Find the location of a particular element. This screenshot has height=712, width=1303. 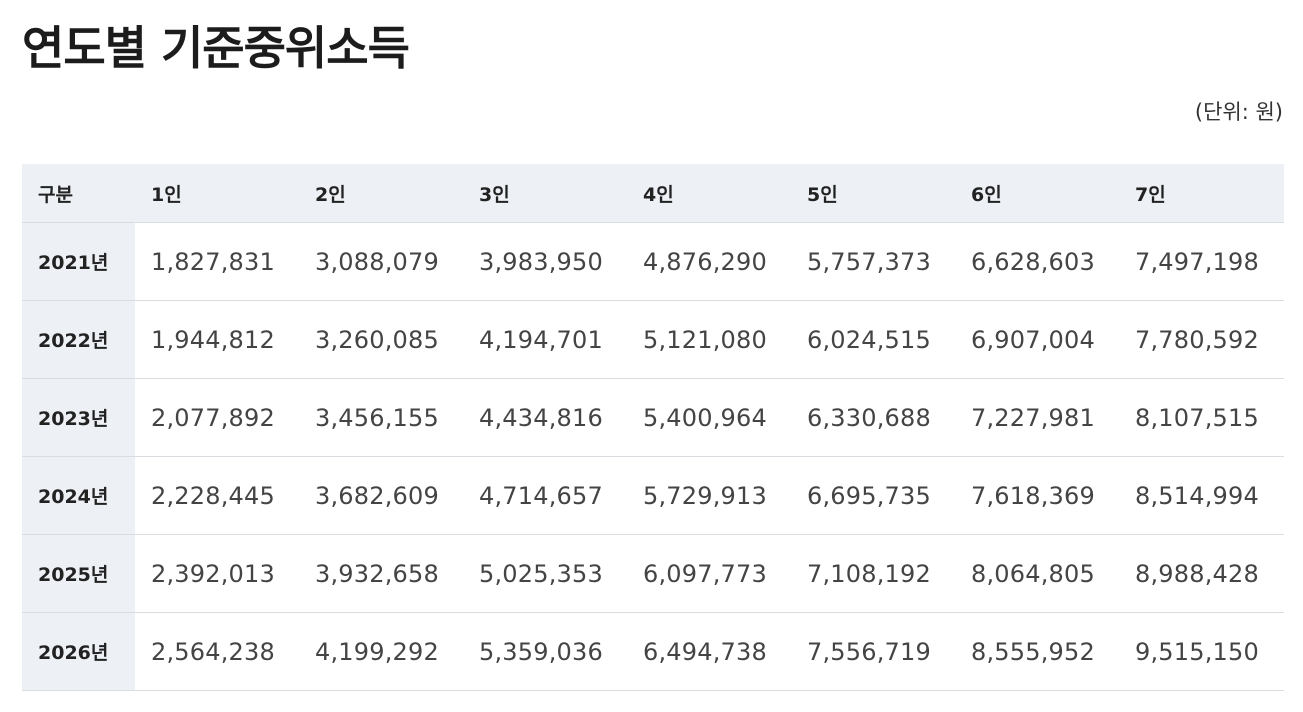

table-cell: 7,780,592 is located at coordinates (1201, 339).